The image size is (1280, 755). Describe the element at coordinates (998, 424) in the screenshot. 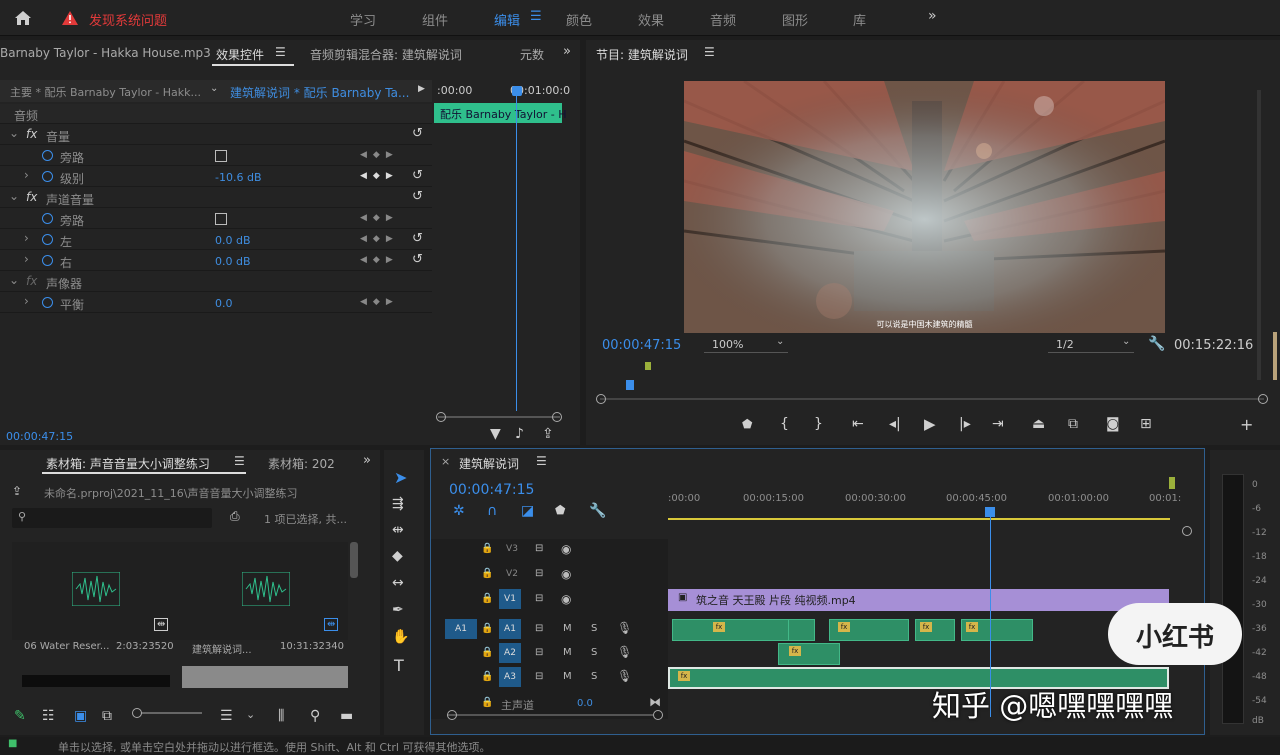

I see `go-to-out-icon: ⇥` at that location.